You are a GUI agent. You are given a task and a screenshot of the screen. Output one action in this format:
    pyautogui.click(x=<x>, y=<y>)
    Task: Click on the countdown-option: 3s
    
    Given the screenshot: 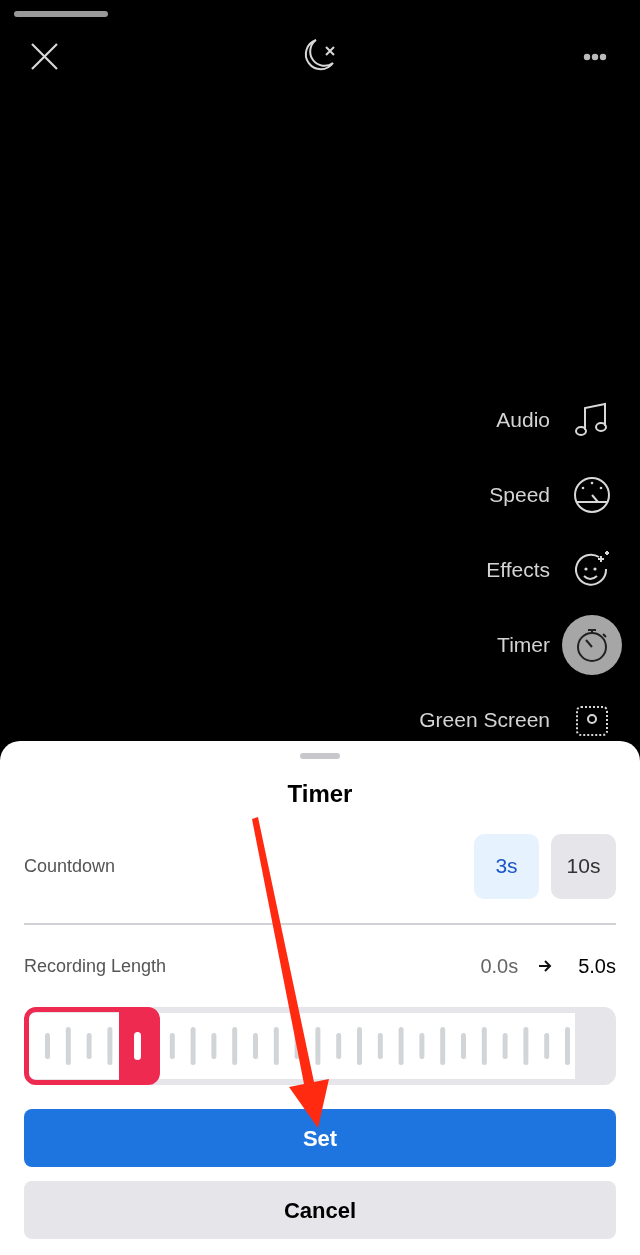 What is the action you would take?
    pyautogui.click(x=506, y=866)
    